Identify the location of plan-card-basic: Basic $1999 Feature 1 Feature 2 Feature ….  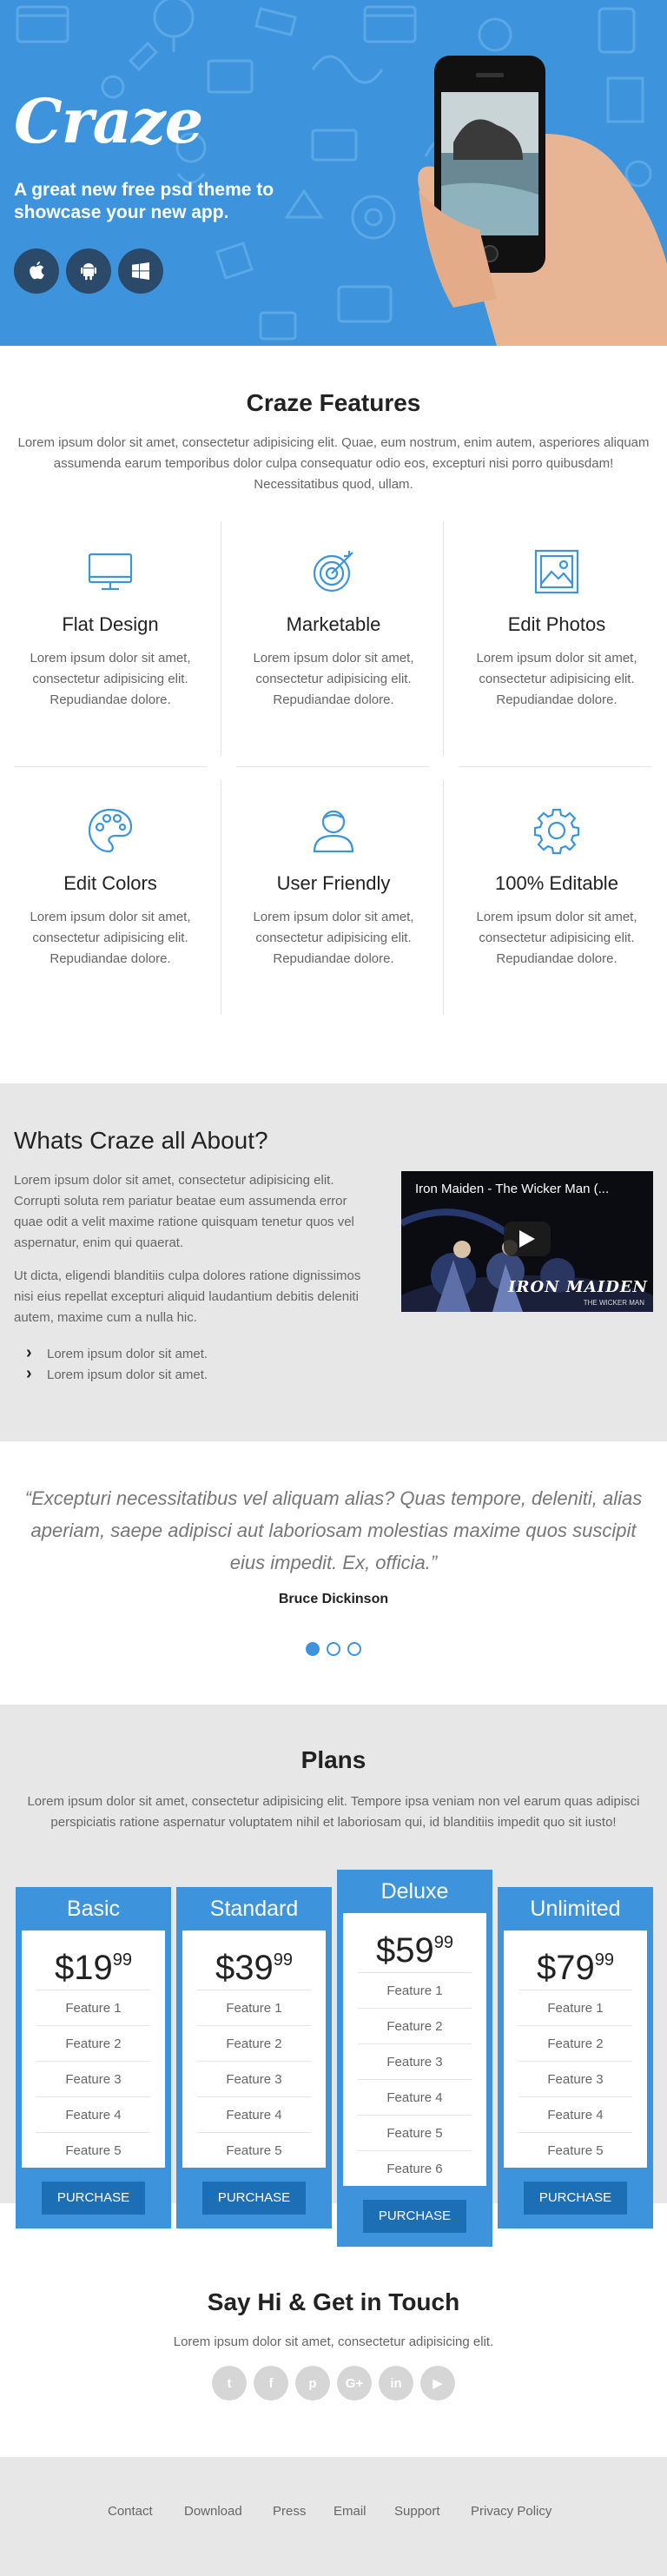
(93, 2057).